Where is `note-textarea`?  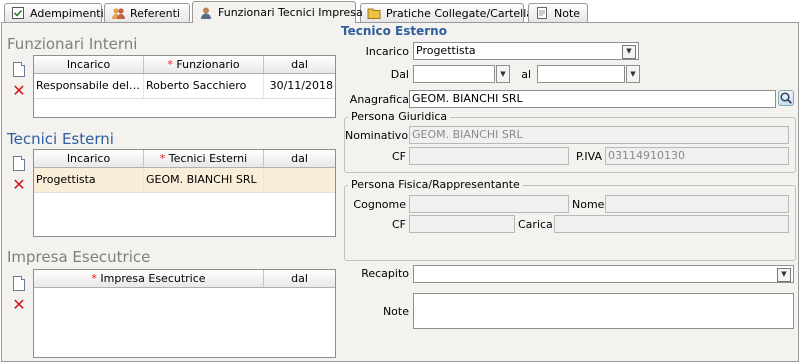
note-textarea is located at coordinates (603, 311).